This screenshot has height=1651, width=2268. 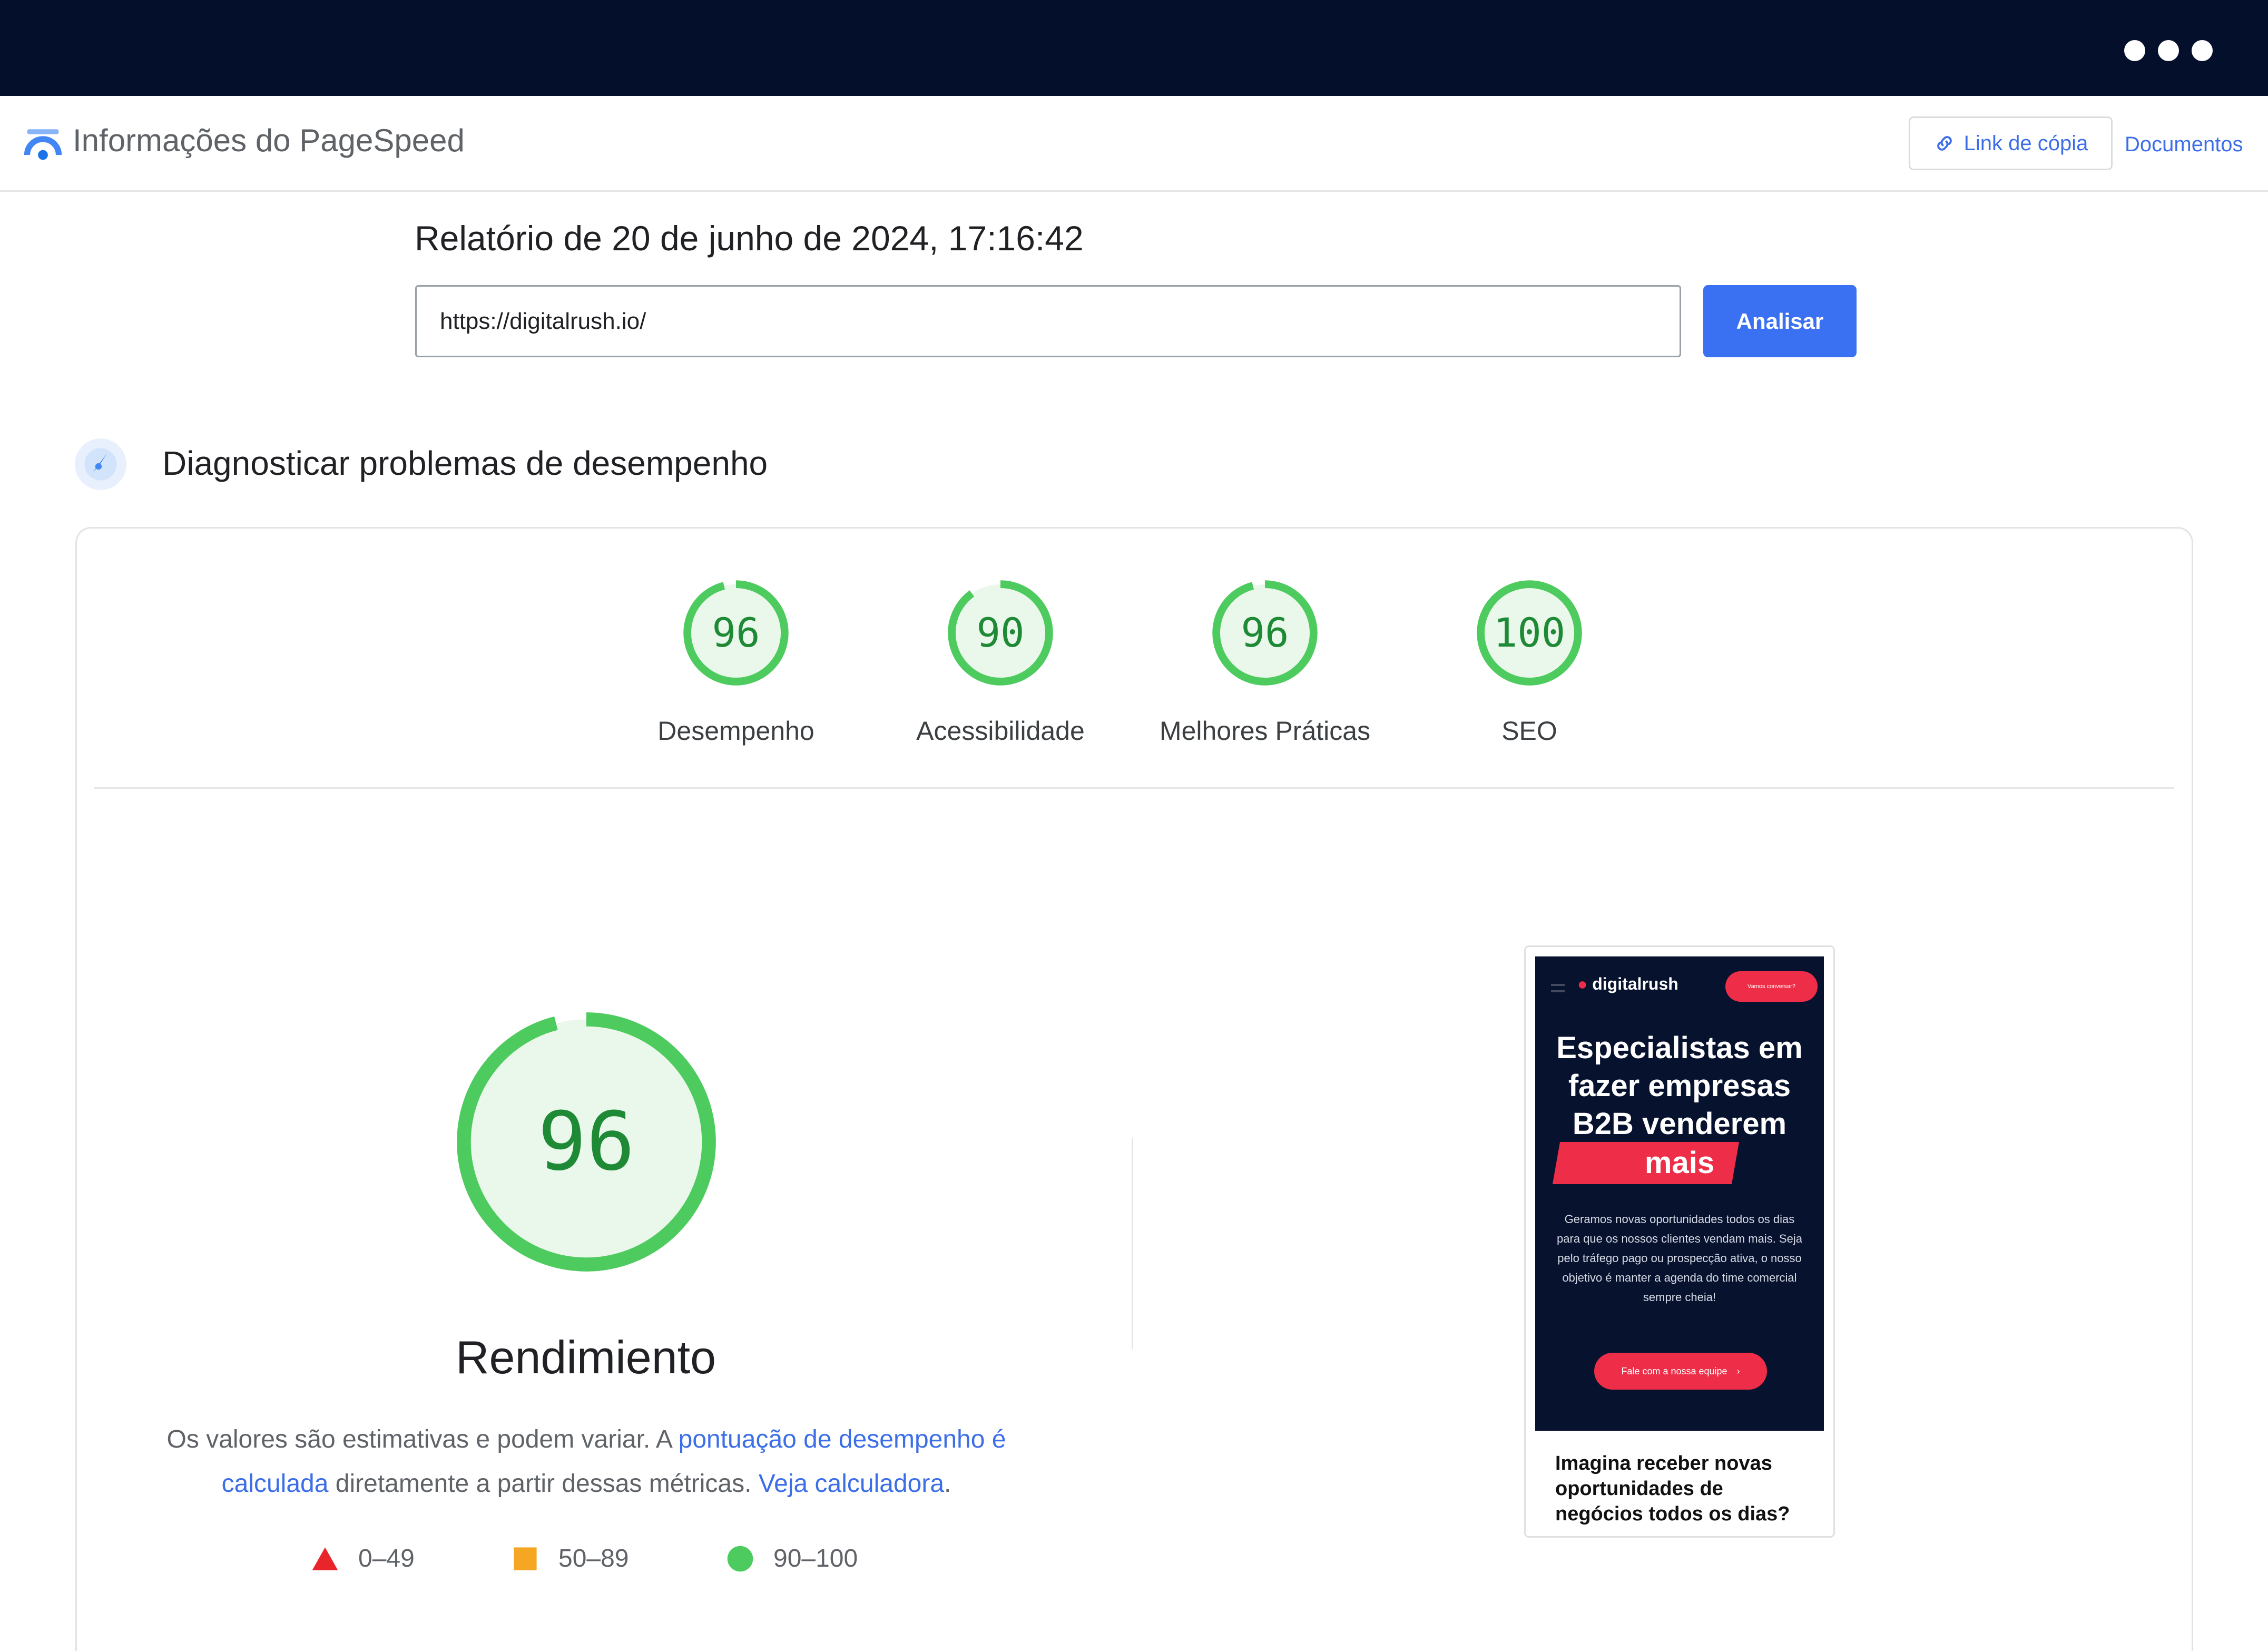 I want to click on cta-label: Fale com a nossa equipe, so click(x=1674, y=1370).